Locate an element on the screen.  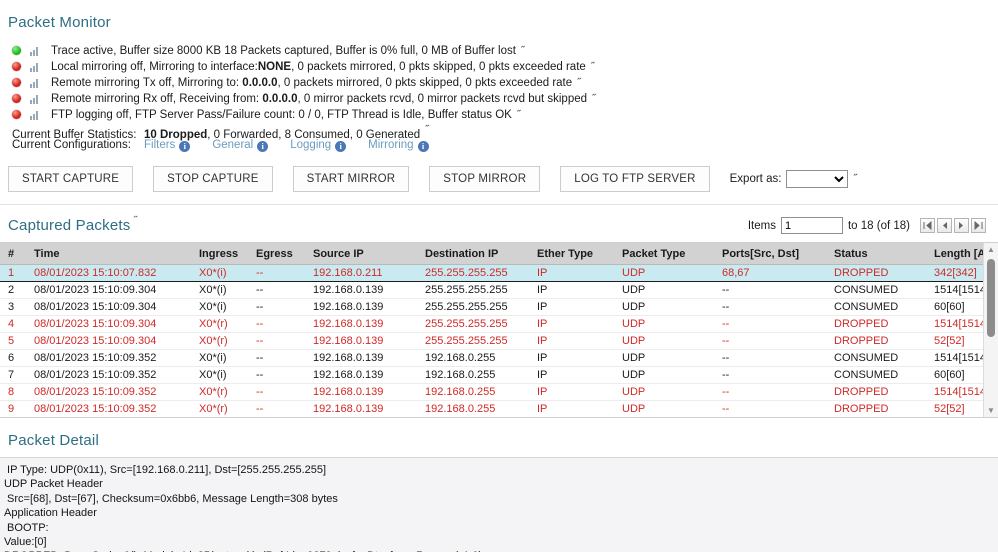
column-header-ether-type: Ether Type is located at coordinates (571, 254).